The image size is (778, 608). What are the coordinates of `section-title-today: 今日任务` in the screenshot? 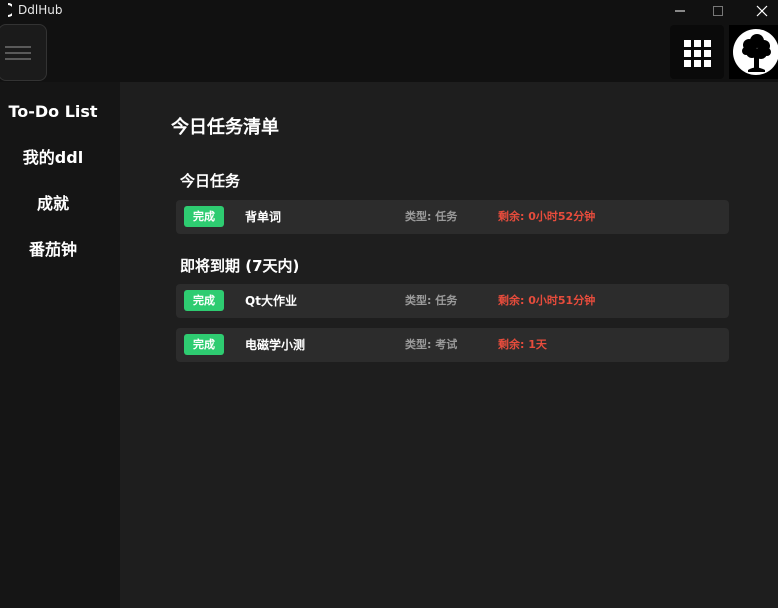 It's located at (210, 181).